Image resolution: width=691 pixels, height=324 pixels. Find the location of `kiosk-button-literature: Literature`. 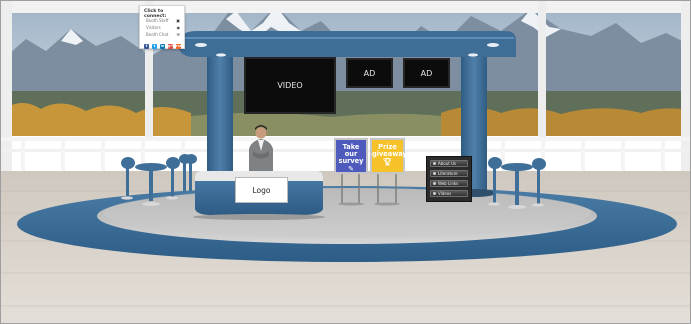

kiosk-button-literature: Literature is located at coordinates (449, 173).